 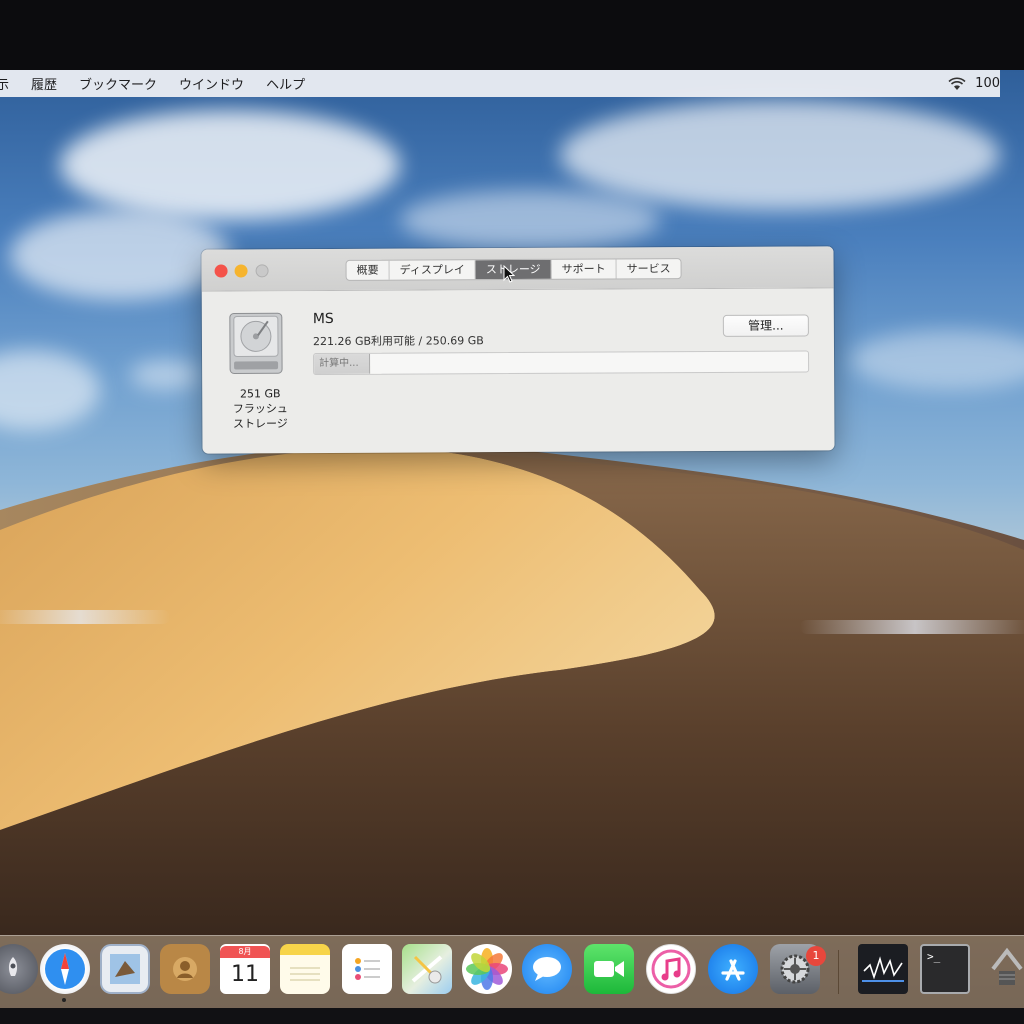 I want to click on disk-name: MS, so click(x=323, y=319).